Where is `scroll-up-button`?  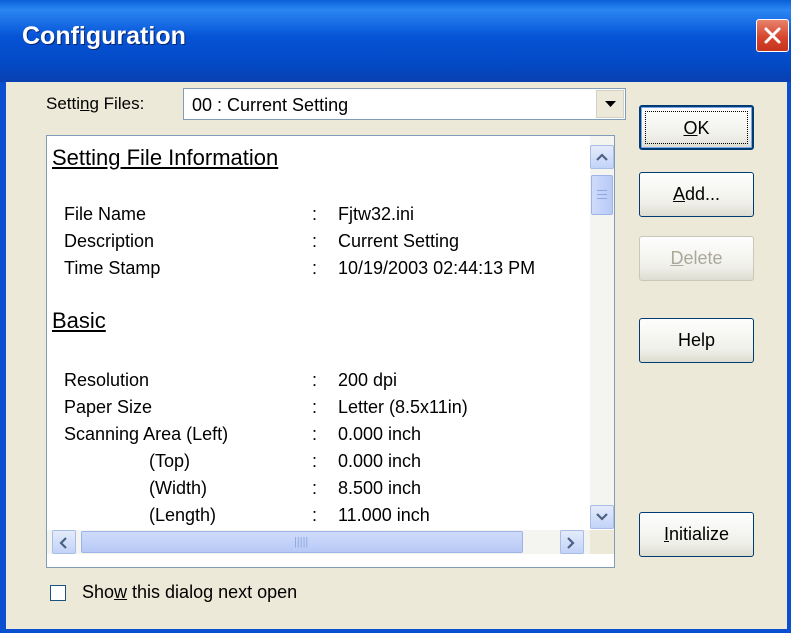 scroll-up-button is located at coordinates (602, 157).